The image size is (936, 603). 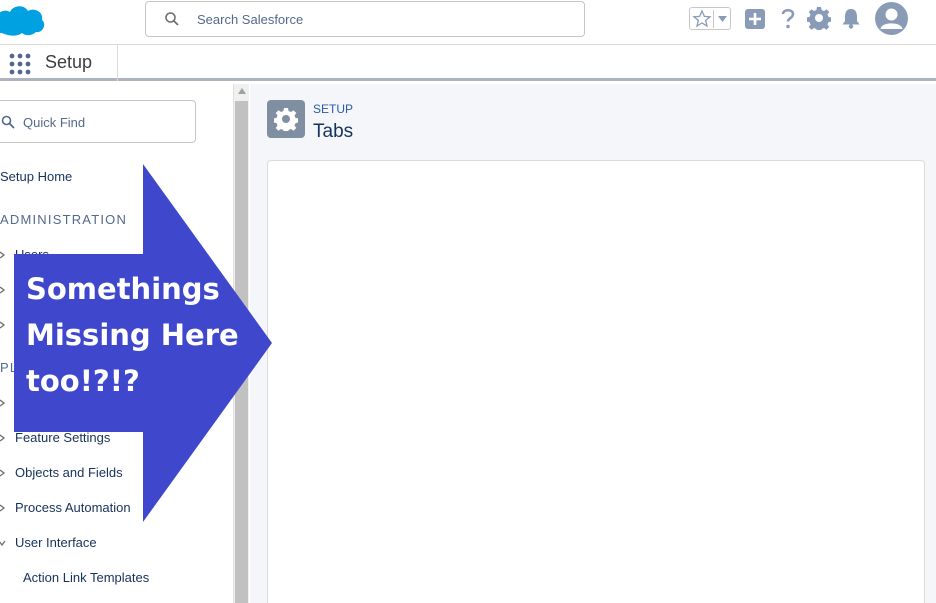 What do you see at coordinates (242, 91) in the screenshot?
I see `scroll-up-arrow-icon` at bounding box center [242, 91].